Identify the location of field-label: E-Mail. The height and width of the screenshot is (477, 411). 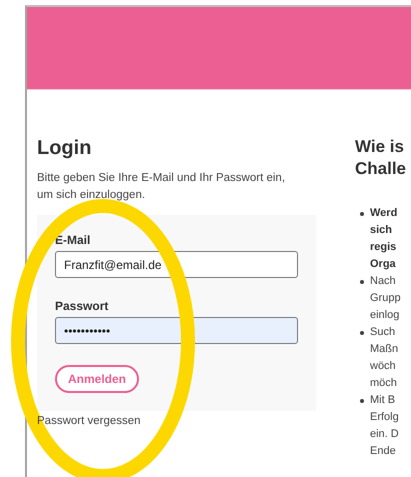
(72, 240).